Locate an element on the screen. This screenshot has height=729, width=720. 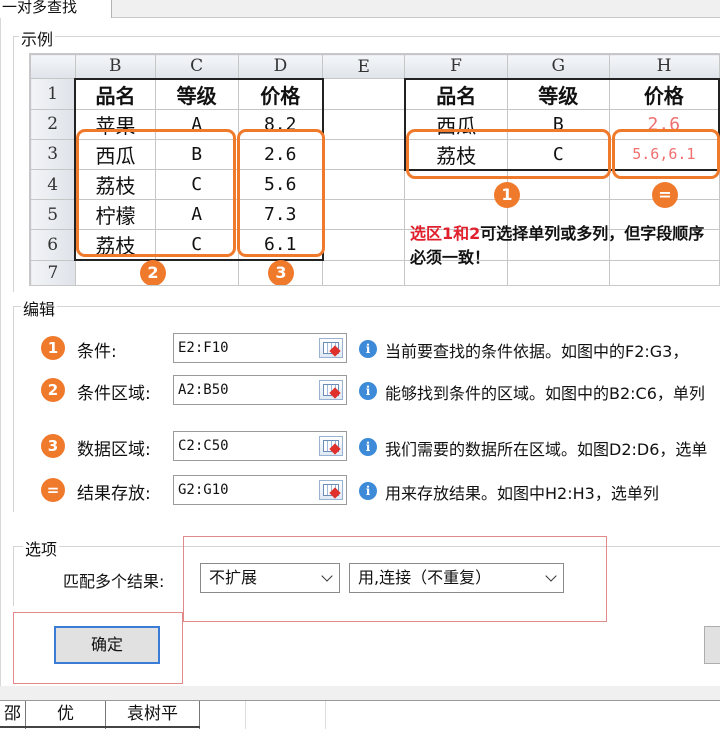
condition-range-description: 能够找到条件的区域。如图中的B2:C6，单列 is located at coordinates (545, 393).